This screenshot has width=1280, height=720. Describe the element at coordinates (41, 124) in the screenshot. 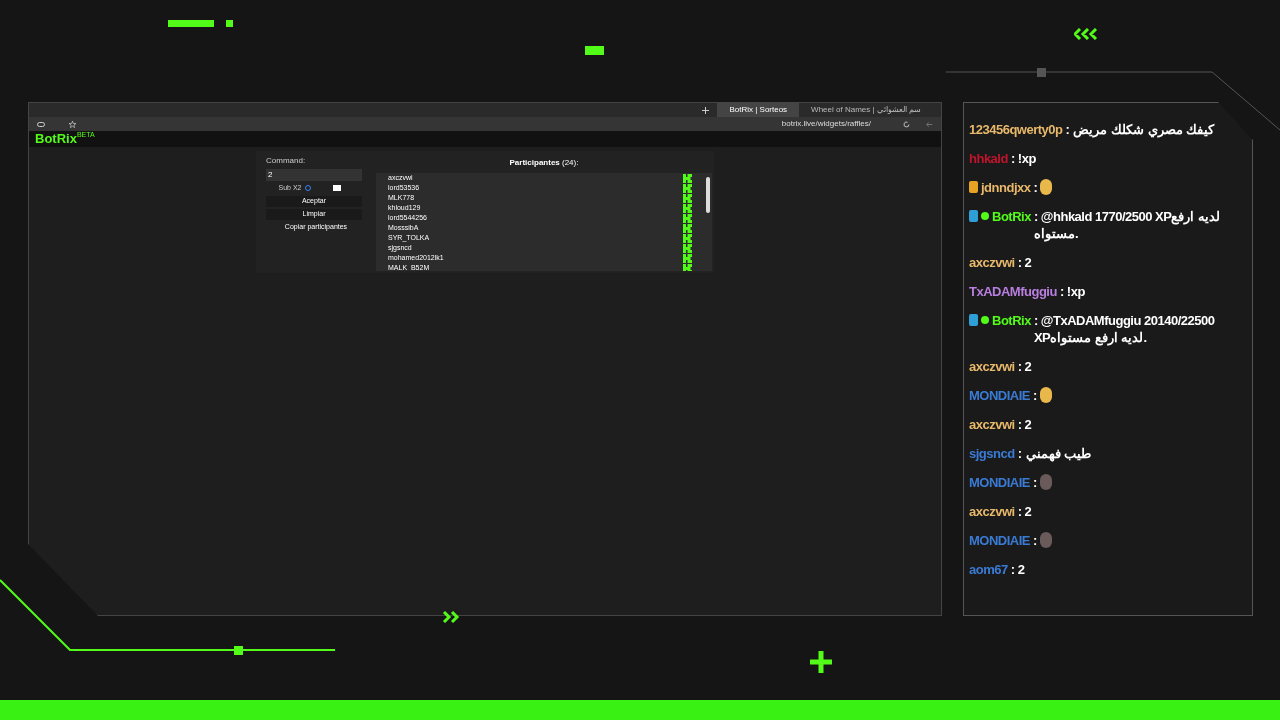

I see `eye-icon` at that location.